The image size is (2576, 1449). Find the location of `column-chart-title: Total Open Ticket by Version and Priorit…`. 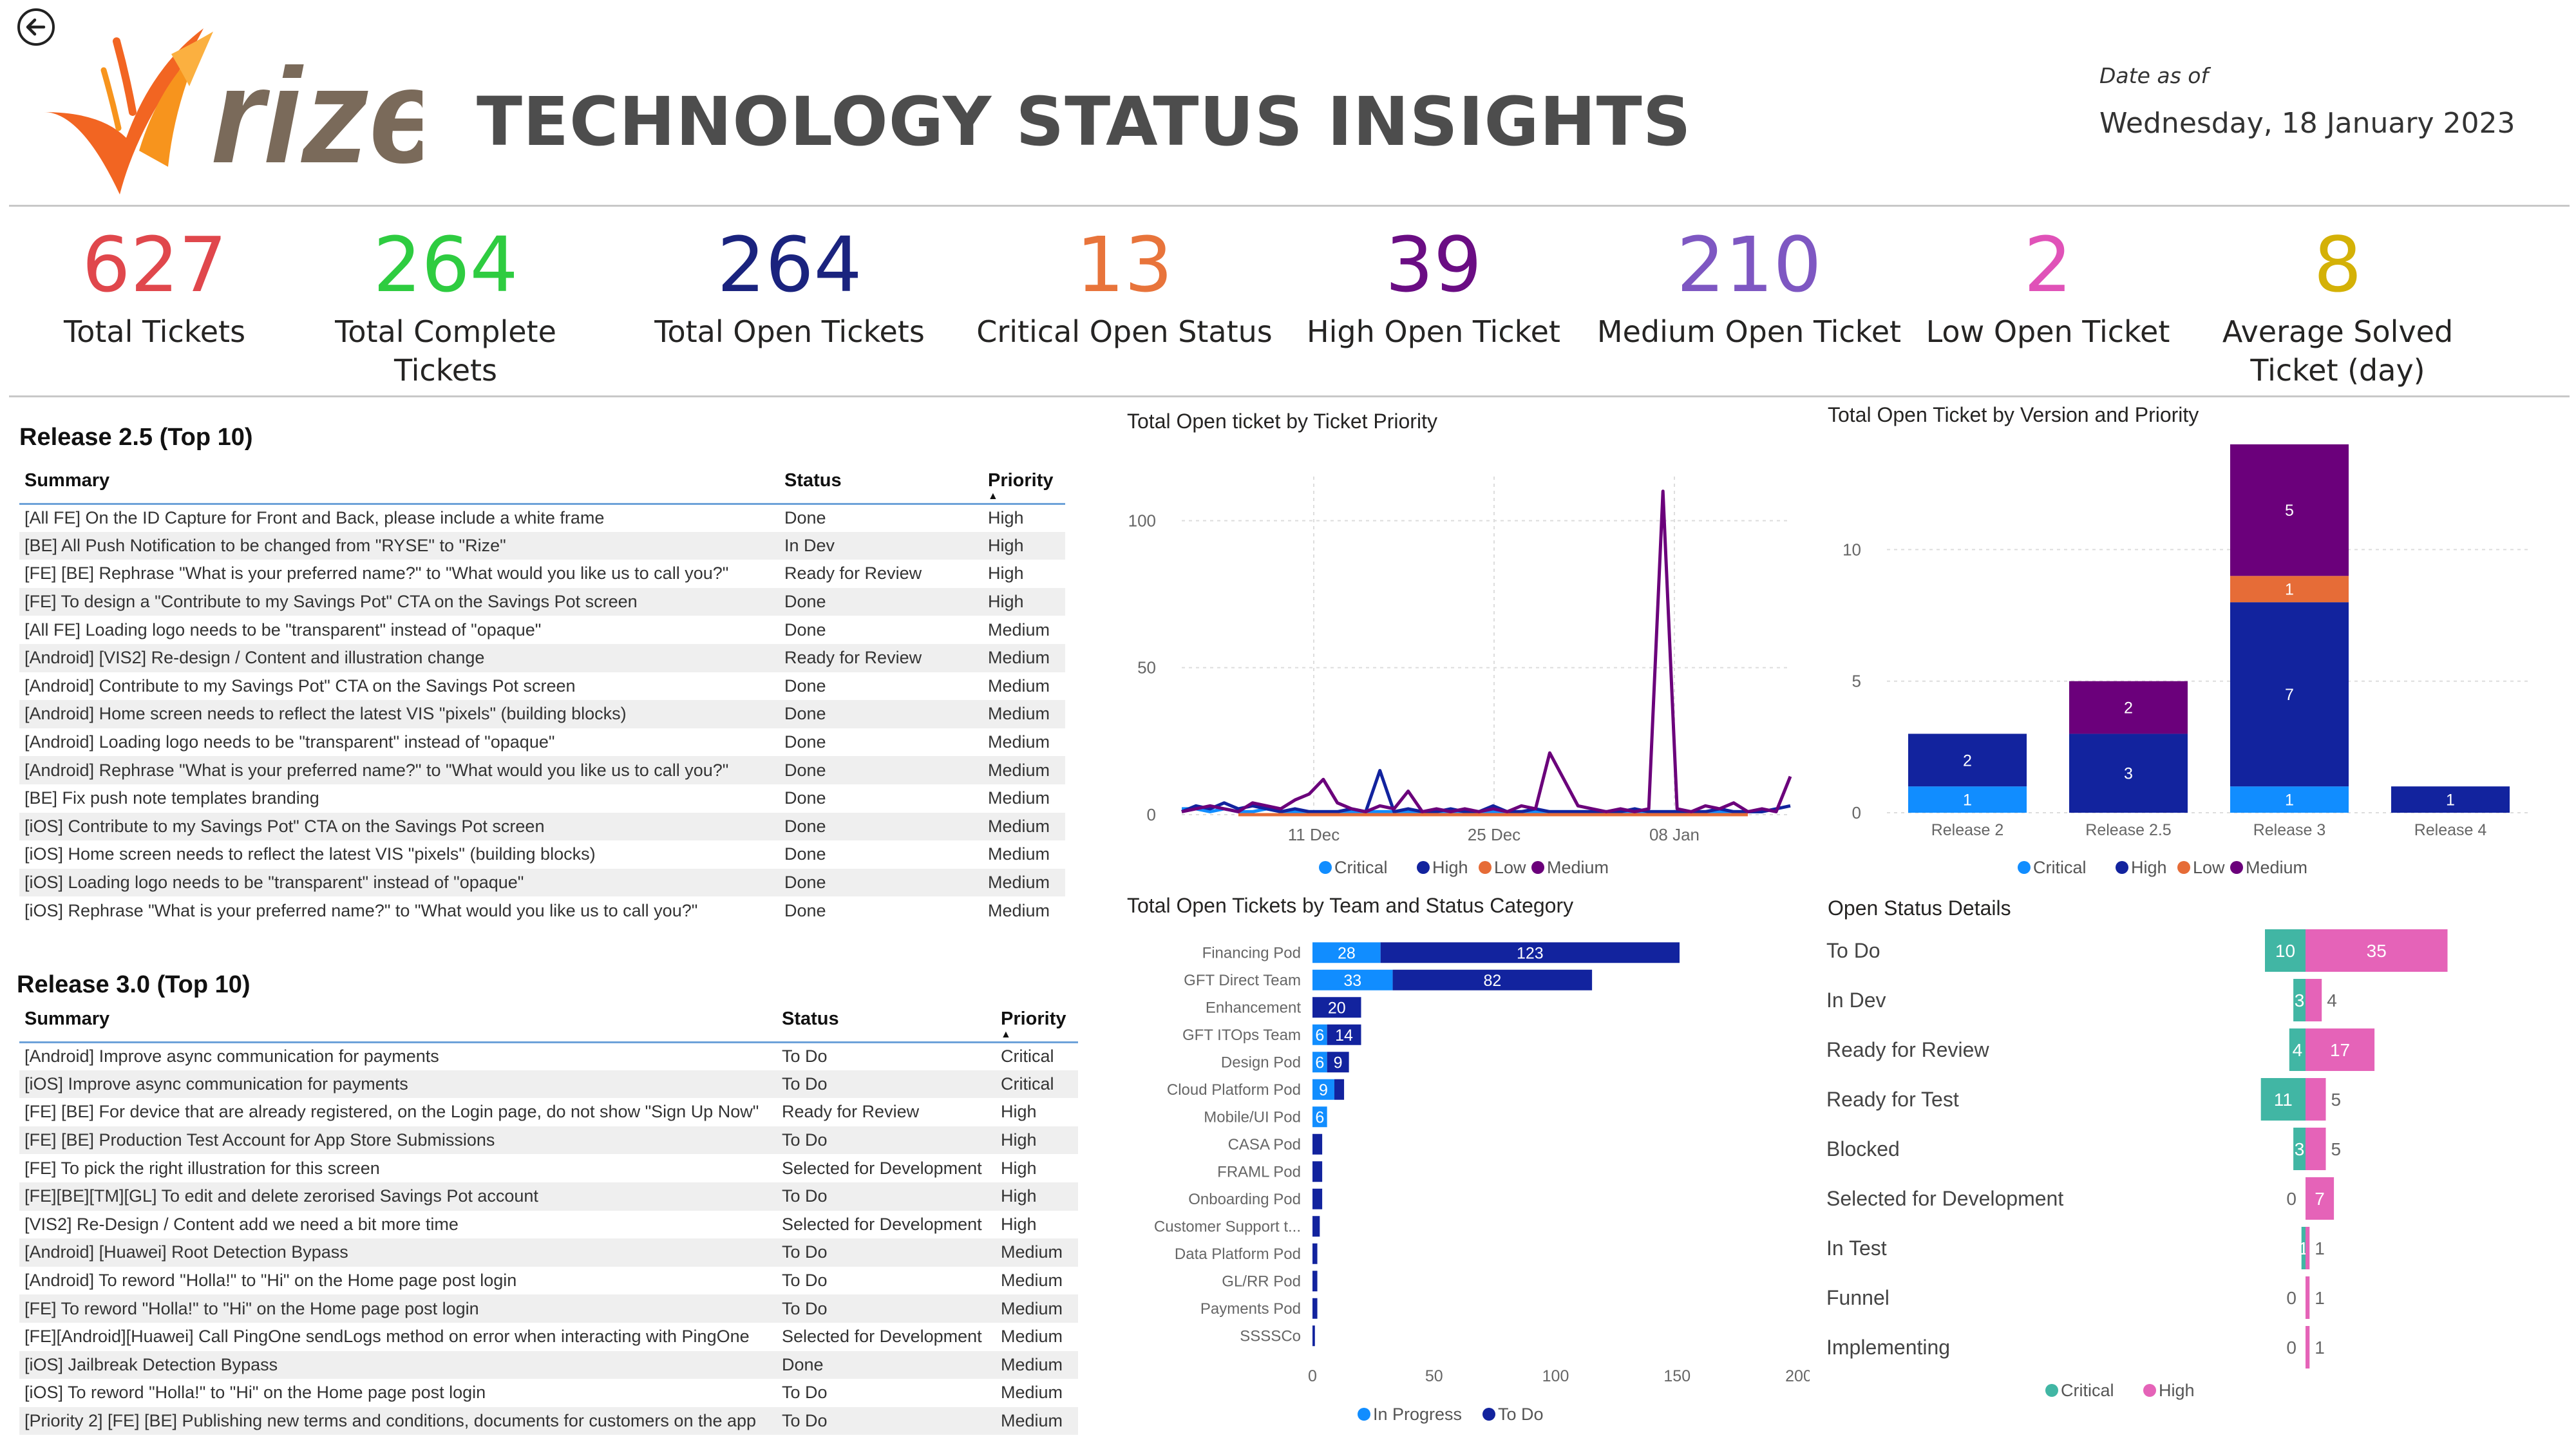

column-chart-title: Total Open Ticket by Version and Priorit… is located at coordinates (2014, 415).